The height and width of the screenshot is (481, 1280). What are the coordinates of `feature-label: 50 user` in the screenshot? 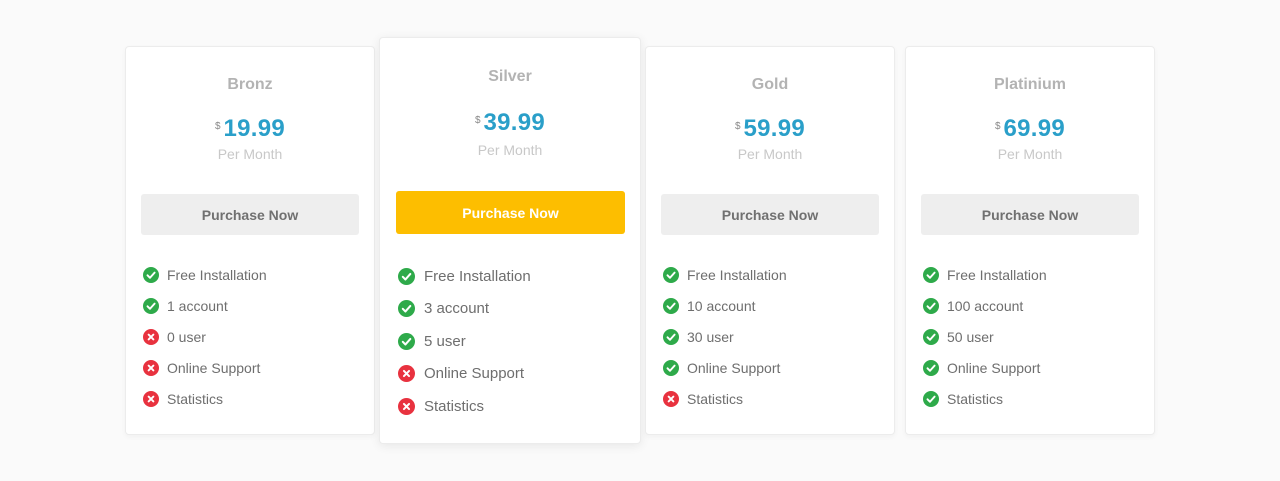 It's located at (970, 336).